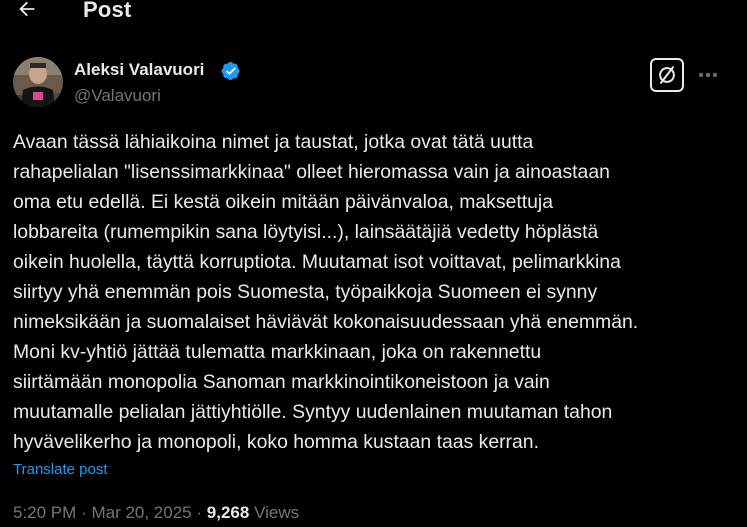 This screenshot has height=527, width=747. I want to click on post-metadata: 5:20 PM · Mar 20, 2025 · 9,268 Views, so click(156, 513).